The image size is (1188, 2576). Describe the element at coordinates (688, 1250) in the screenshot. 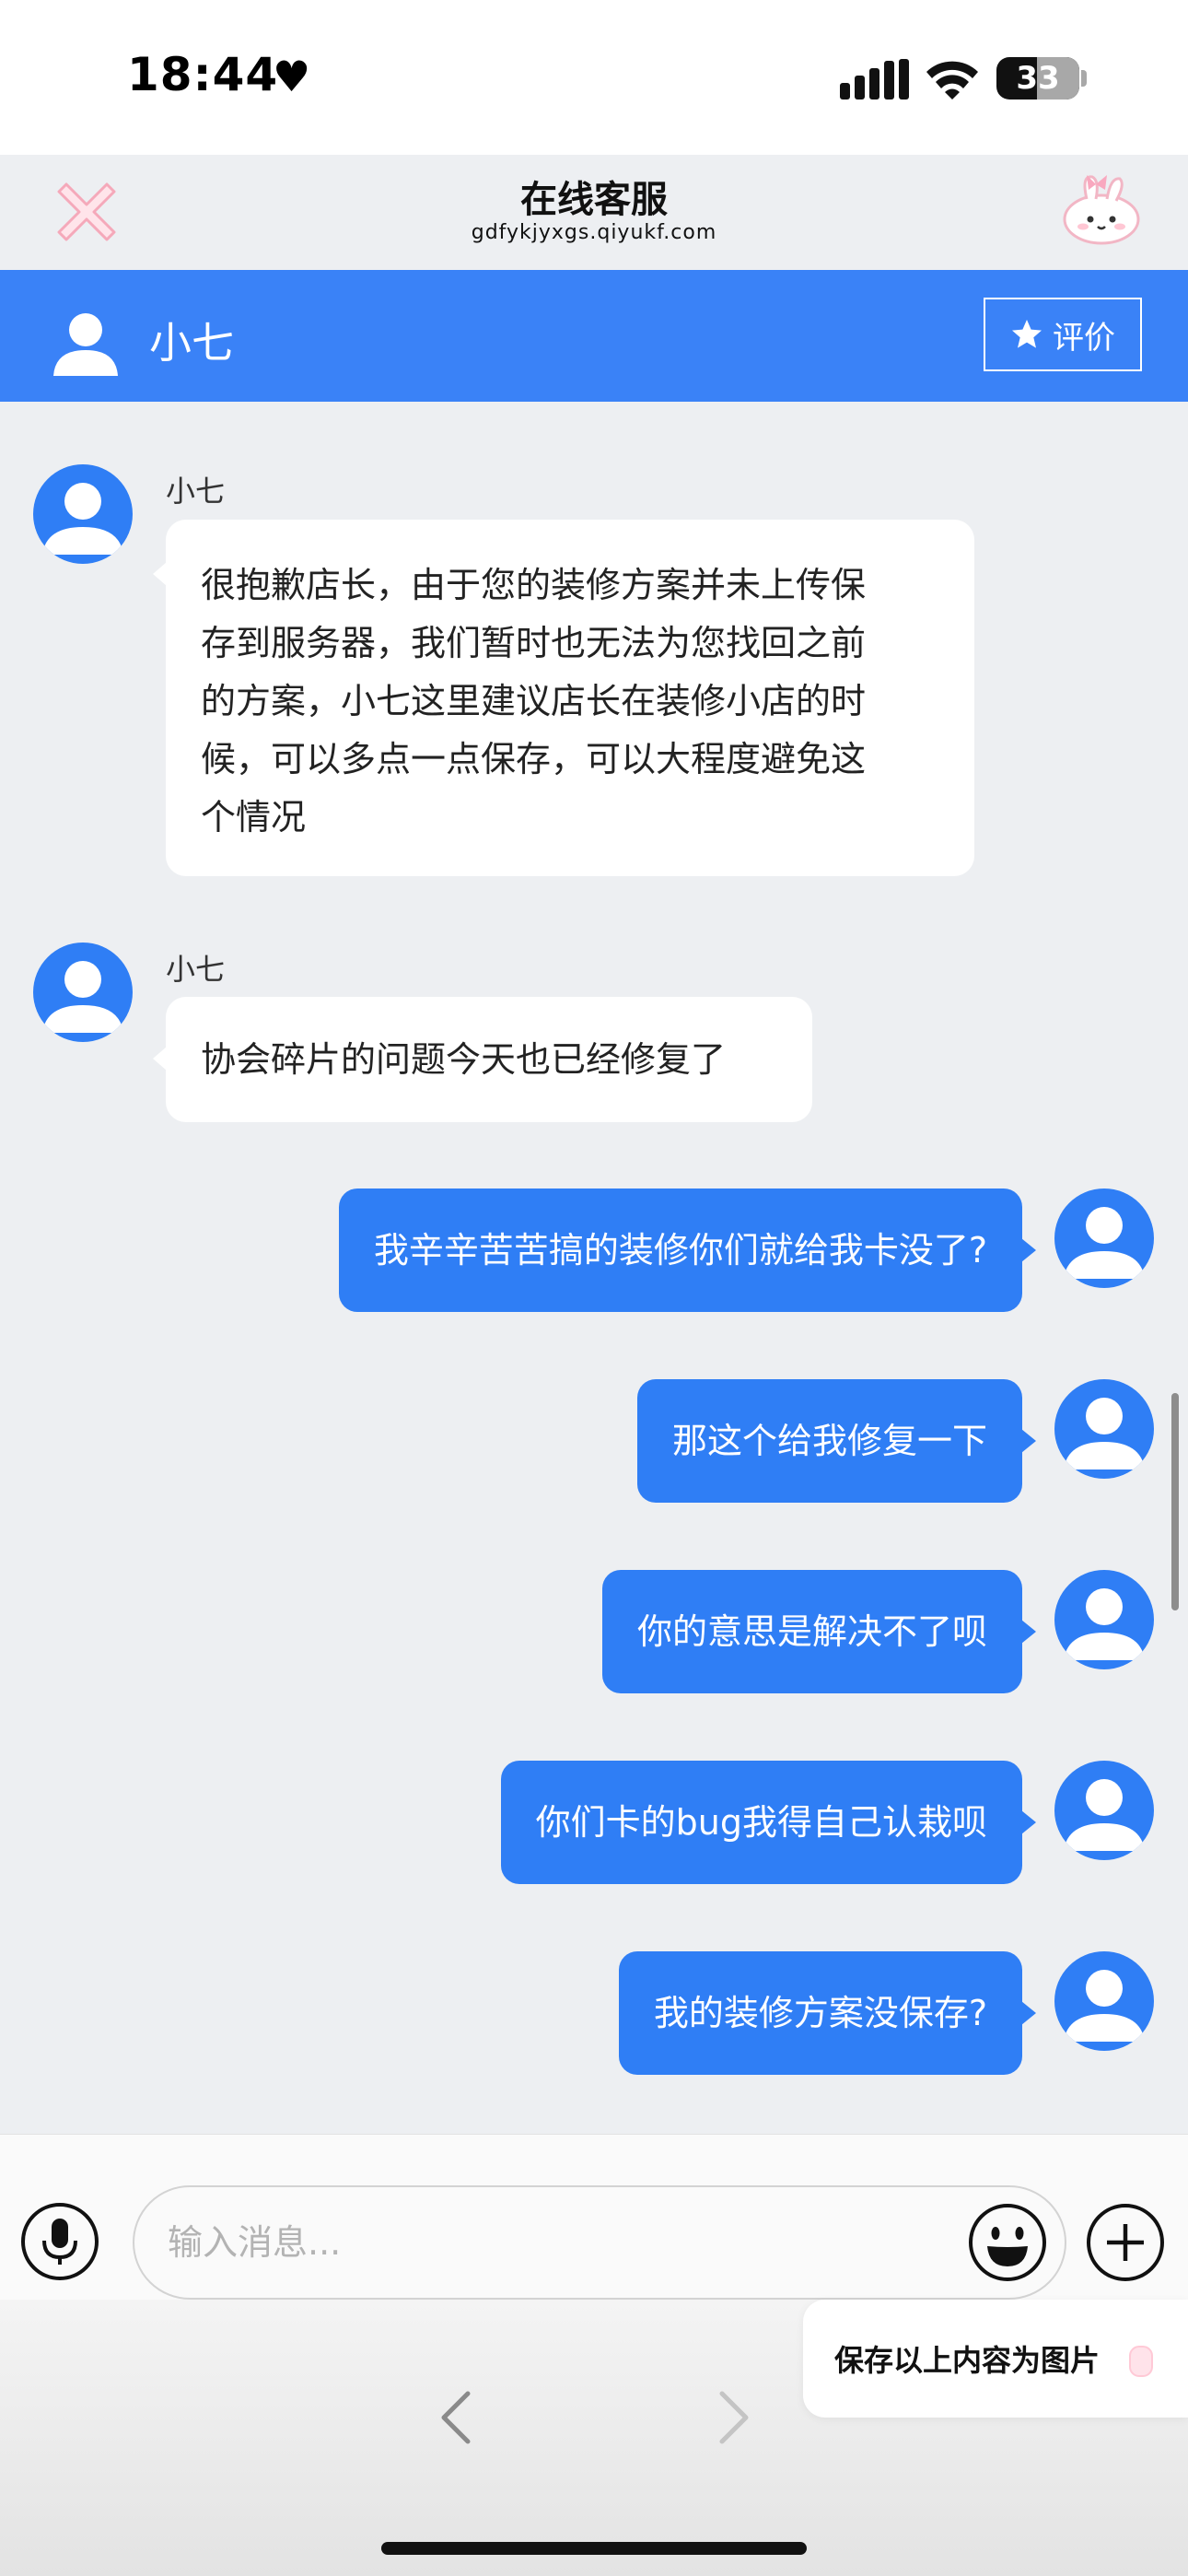

I see `message-bubble-user: 我辛辛苦苦搞的装修你们就给我卡没了?` at that location.